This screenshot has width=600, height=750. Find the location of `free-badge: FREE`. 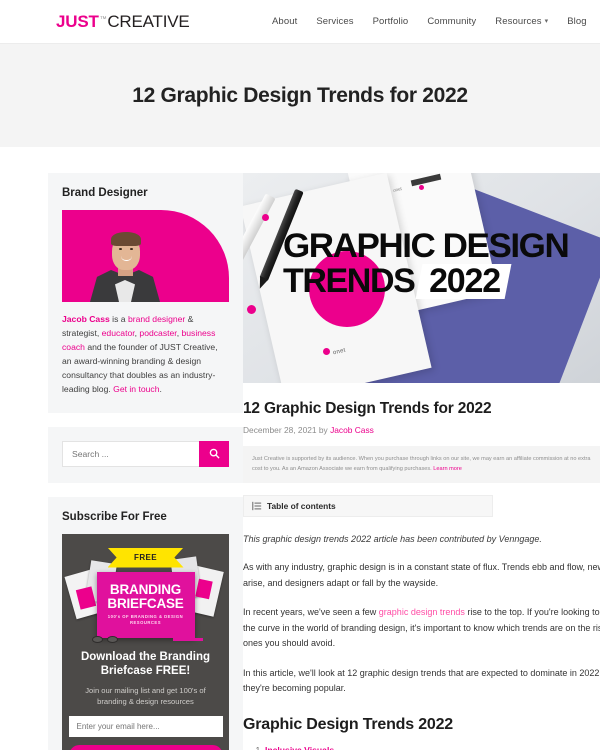

free-badge: FREE is located at coordinates (145, 557).